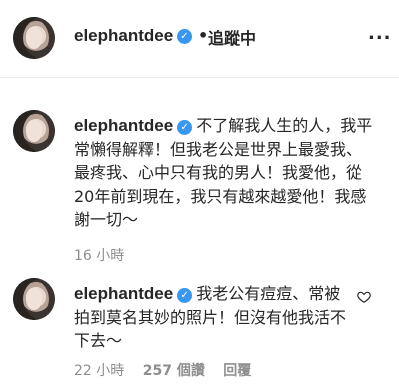 The height and width of the screenshot is (385, 399). Describe the element at coordinates (99, 256) in the screenshot. I see `comment-time: 16 小時` at that location.